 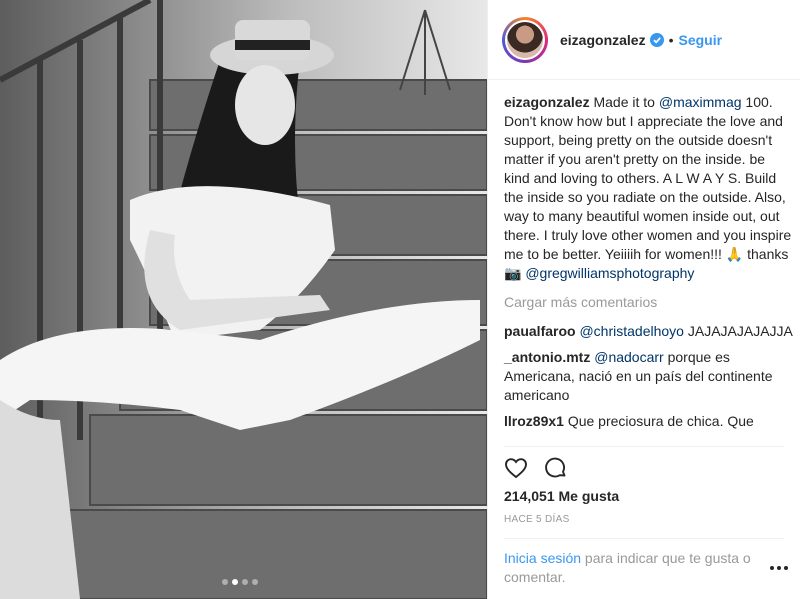 What do you see at coordinates (235, 582) in the screenshot?
I see `carousel-dot-active` at bounding box center [235, 582].